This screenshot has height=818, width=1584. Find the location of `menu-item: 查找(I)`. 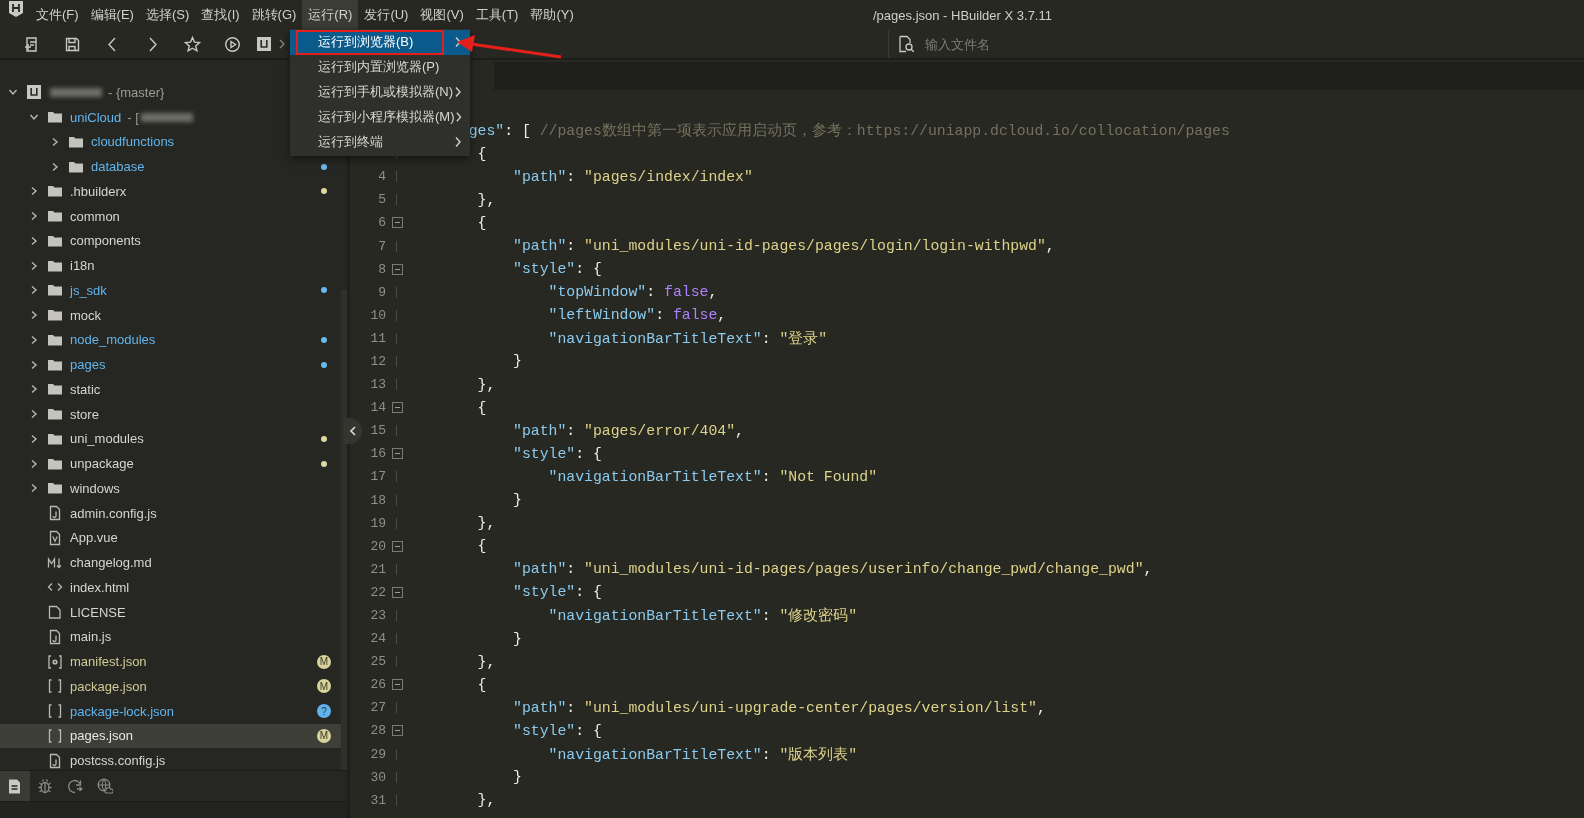

menu-item: 查找(I) is located at coordinates (220, 15).